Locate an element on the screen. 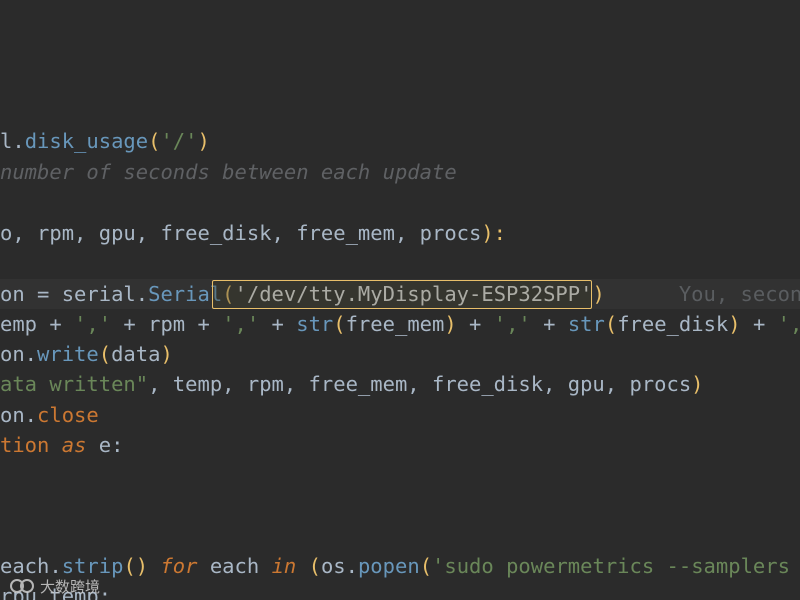  code-token: popen is located at coordinates (388, 566).